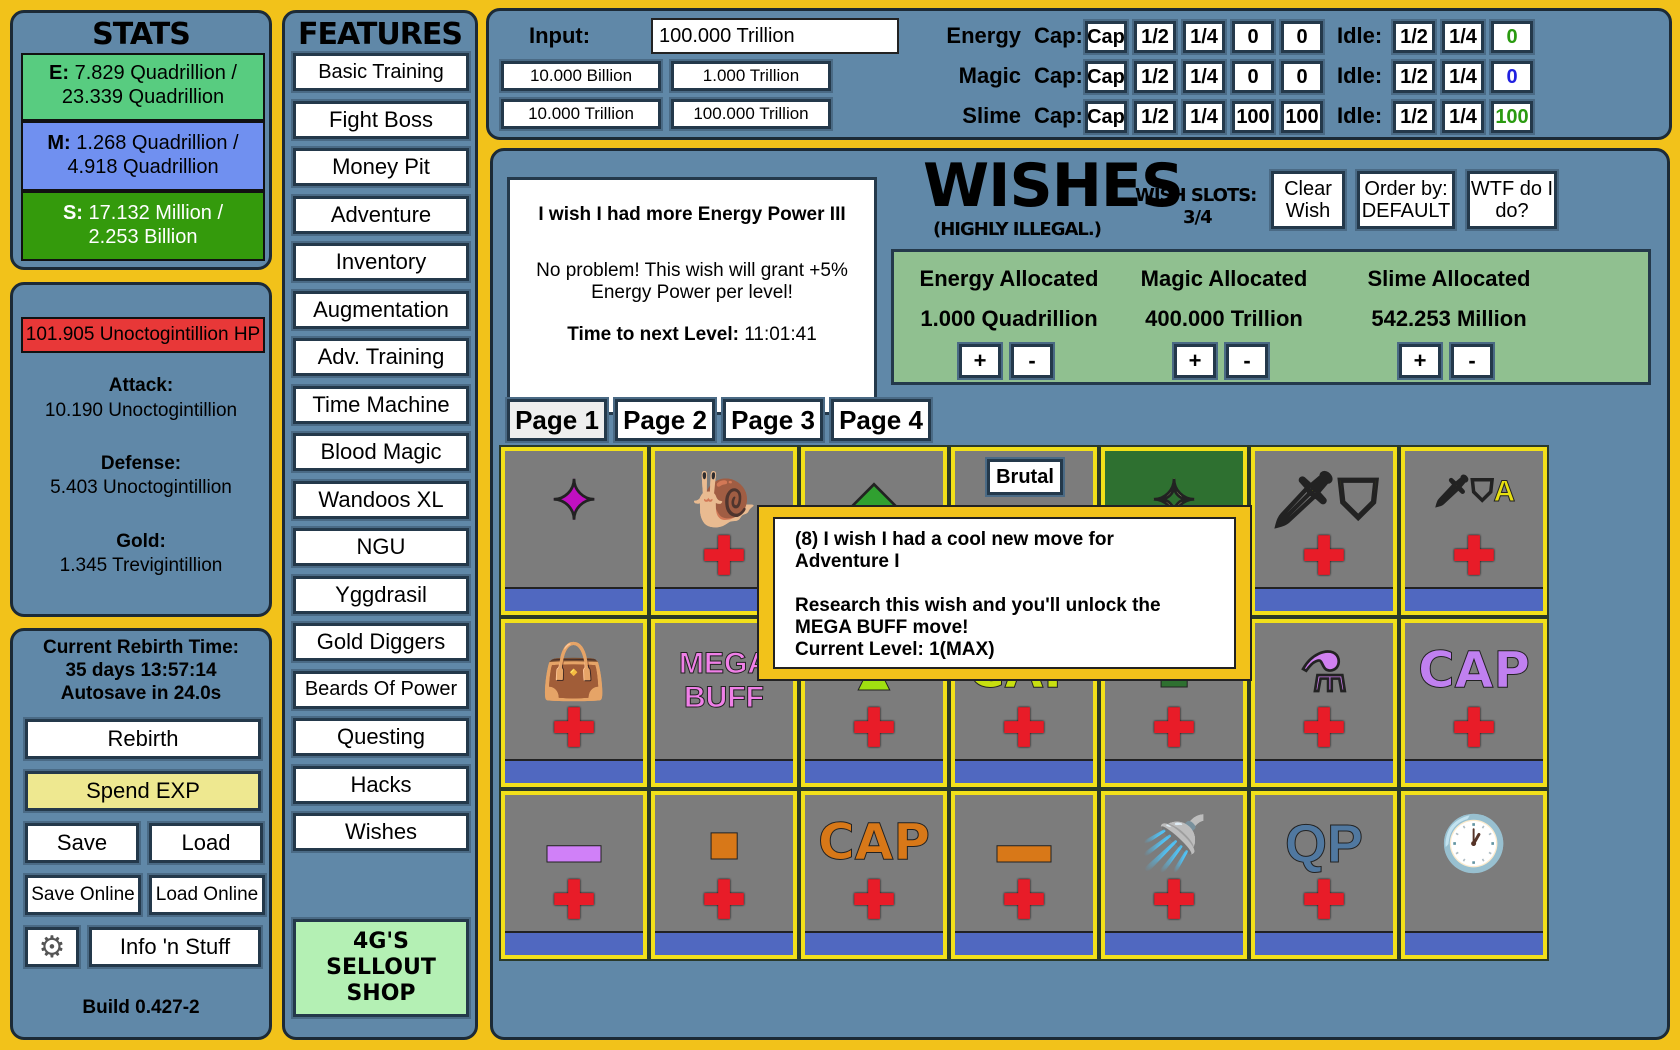 This screenshot has width=1680, height=1050. Describe the element at coordinates (381, 452) in the screenshot. I see `feature-blood-magic: Blood Magic` at that location.